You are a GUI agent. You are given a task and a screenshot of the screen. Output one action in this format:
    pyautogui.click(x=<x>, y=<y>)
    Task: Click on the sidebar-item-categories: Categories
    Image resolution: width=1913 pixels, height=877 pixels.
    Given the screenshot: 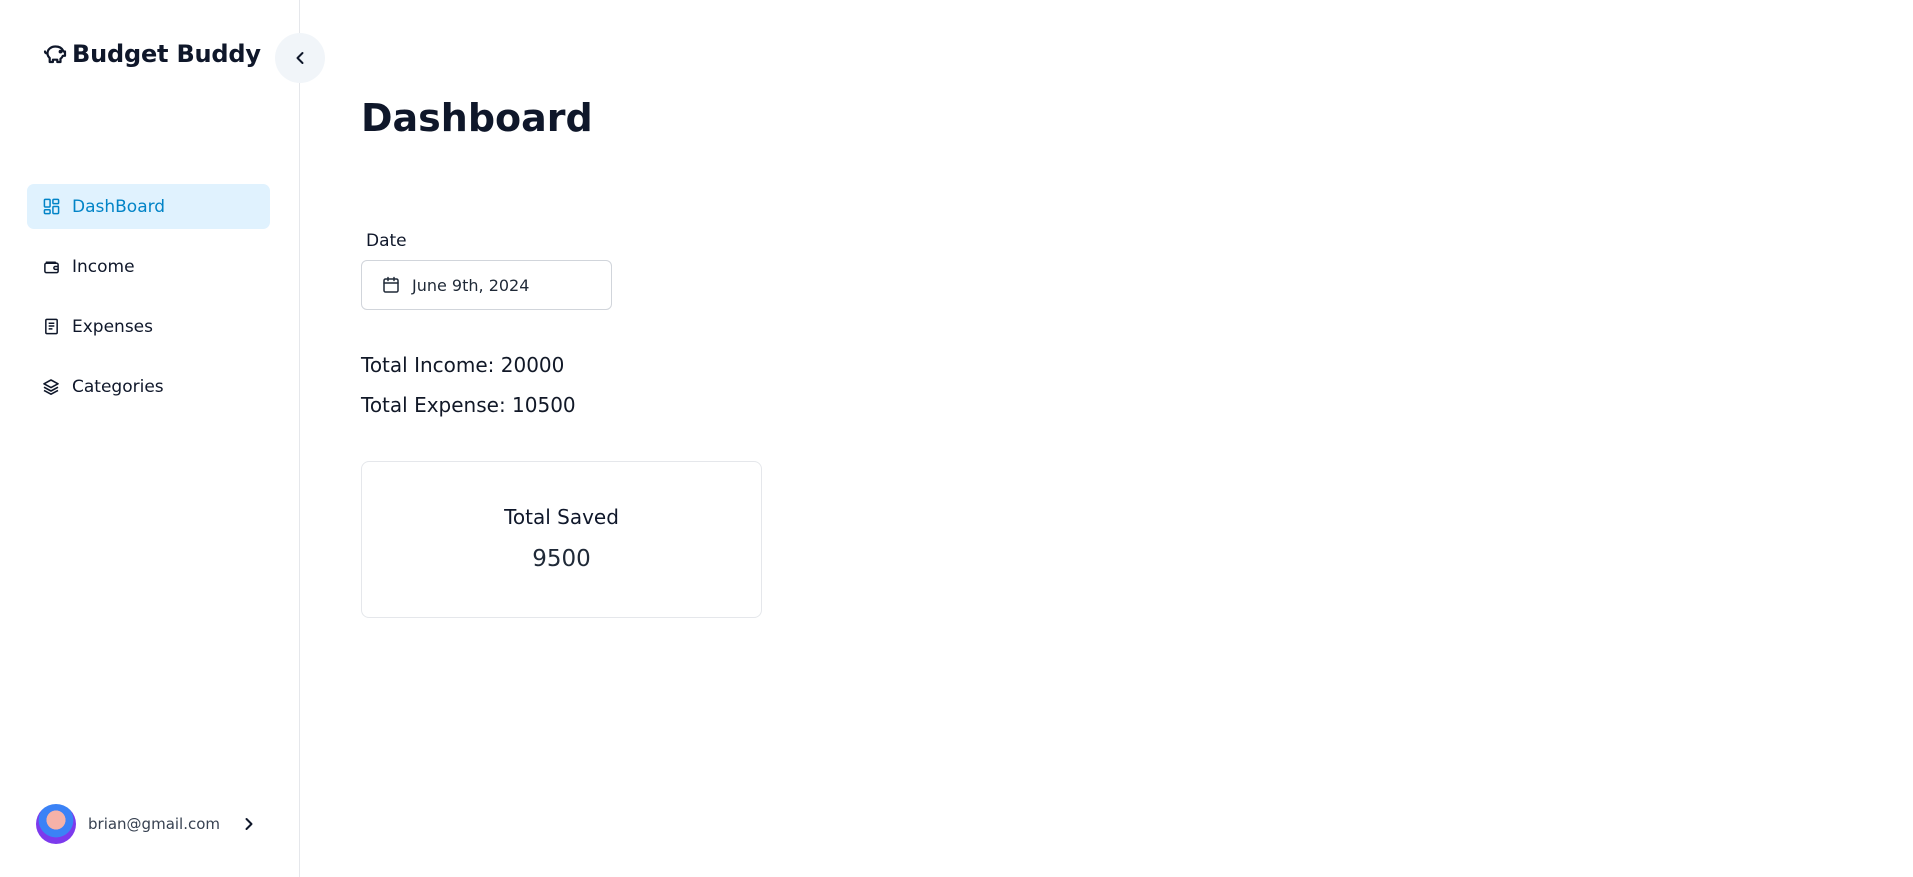 What is the action you would take?
    pyautogui.click(x=148, y=386)
    